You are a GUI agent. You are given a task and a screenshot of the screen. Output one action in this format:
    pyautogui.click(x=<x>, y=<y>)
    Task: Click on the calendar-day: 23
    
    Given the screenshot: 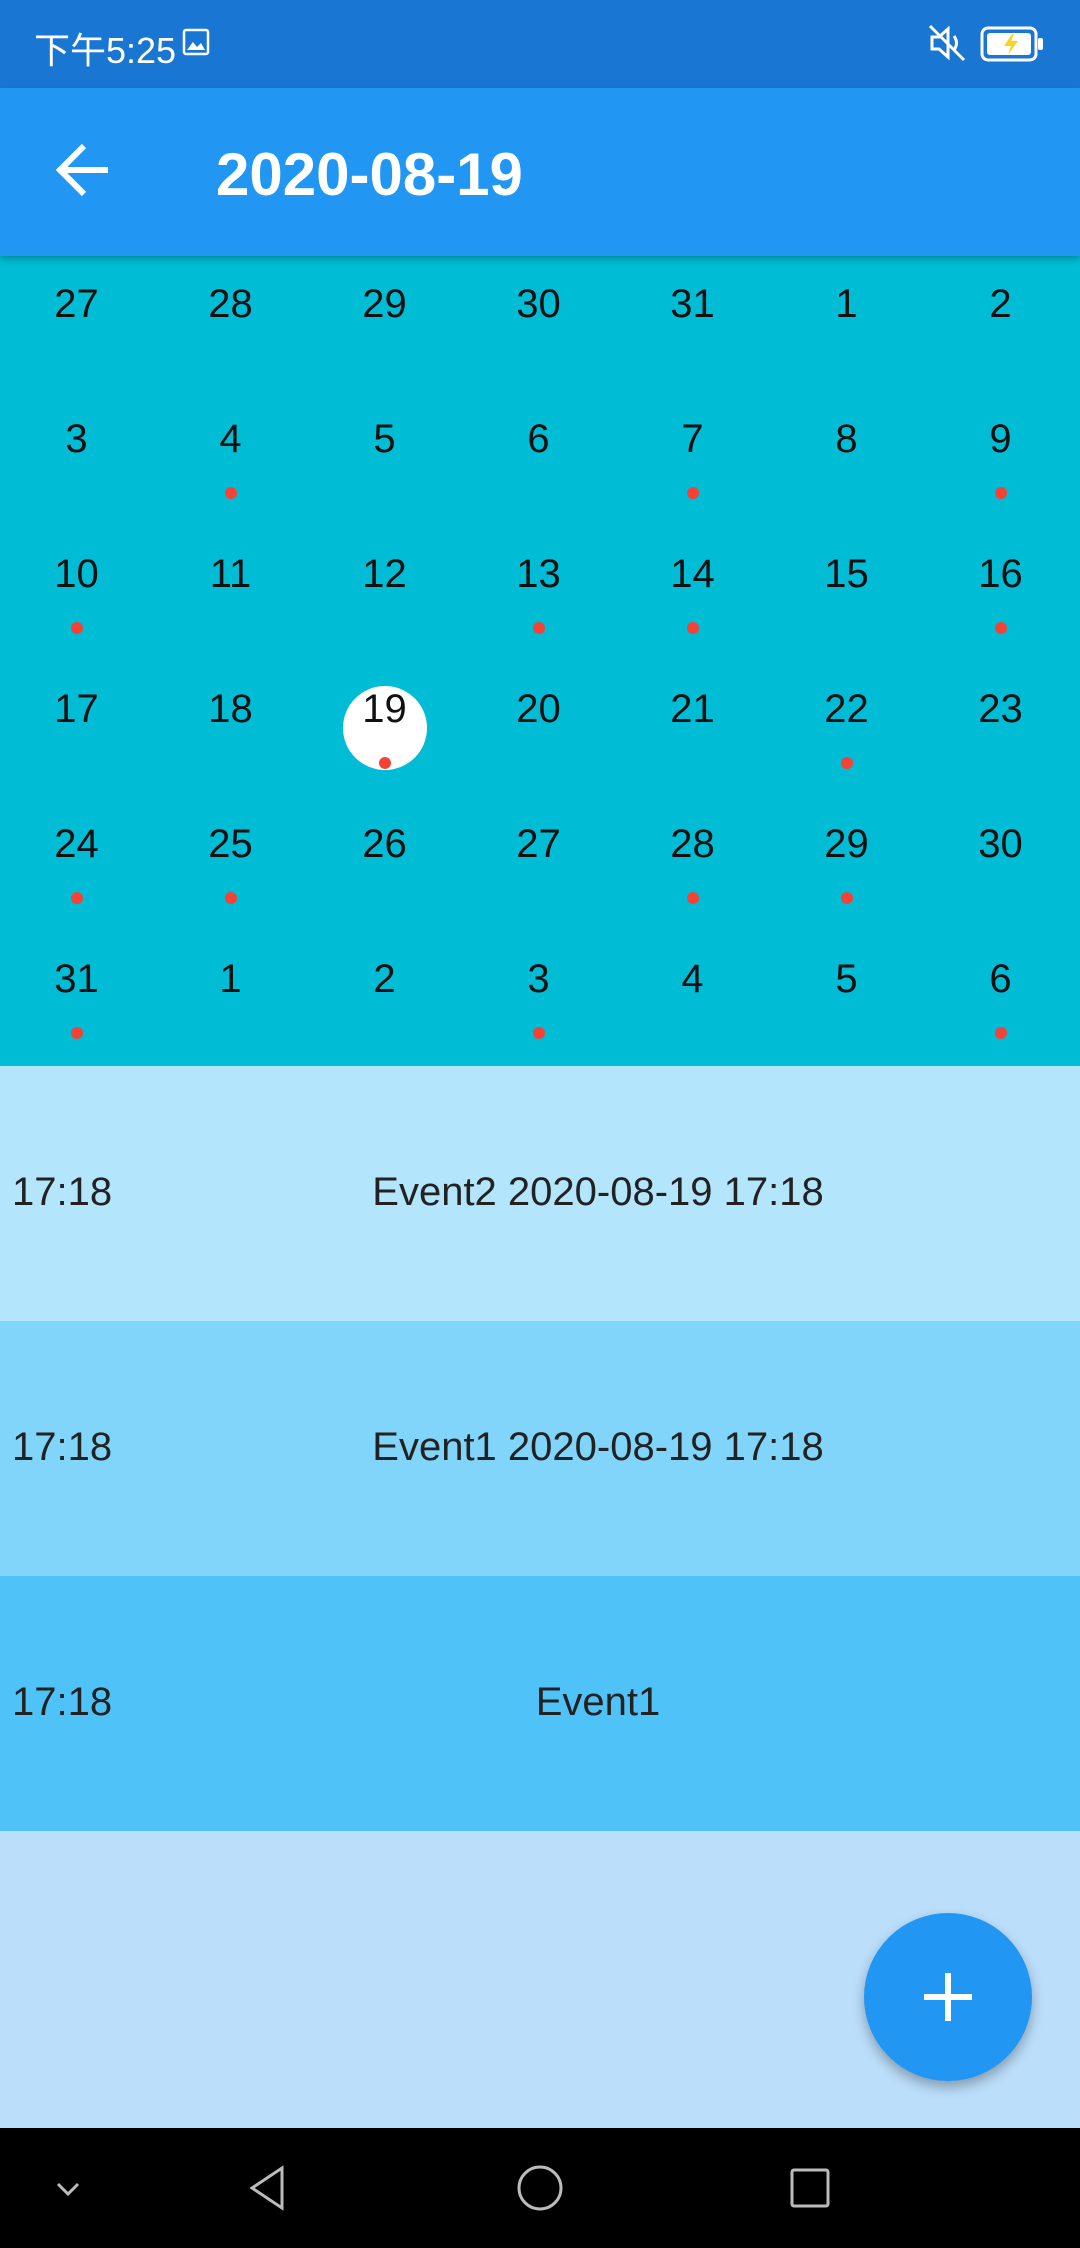 What is the action you would take?
    pyautogui.click(x=1001, y=728)
    